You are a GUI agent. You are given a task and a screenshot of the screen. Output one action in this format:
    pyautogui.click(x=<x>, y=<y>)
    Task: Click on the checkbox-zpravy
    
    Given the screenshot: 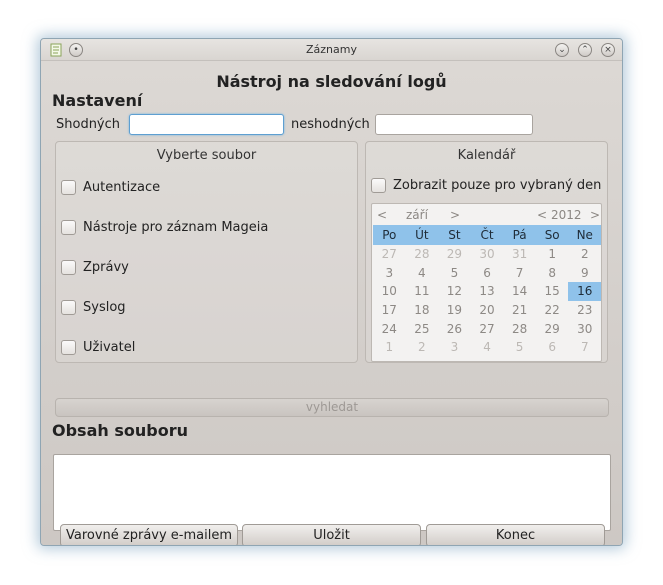 What is the action you would take?
    pyautogui.click(x=68, y=267)
    